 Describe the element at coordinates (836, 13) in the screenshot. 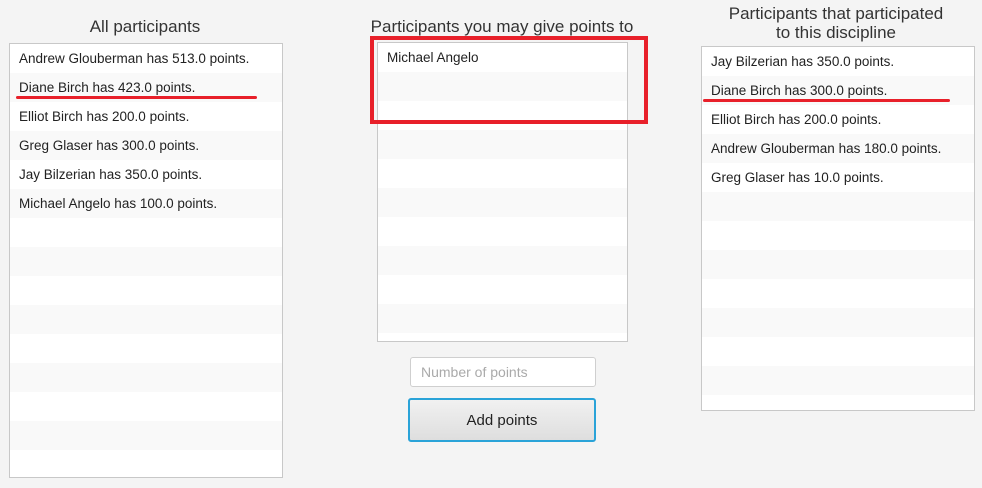

I see `title-line-1: Participants that participated` at that location.